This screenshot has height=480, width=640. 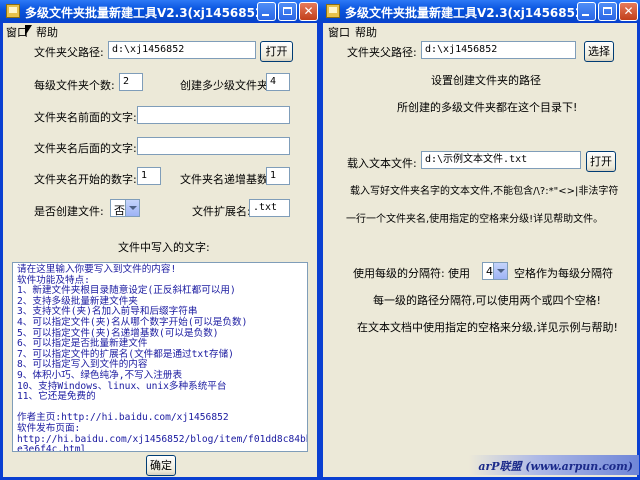 I want to click on create-file-label: 是否创建文件:, so click(x=69, y=211).